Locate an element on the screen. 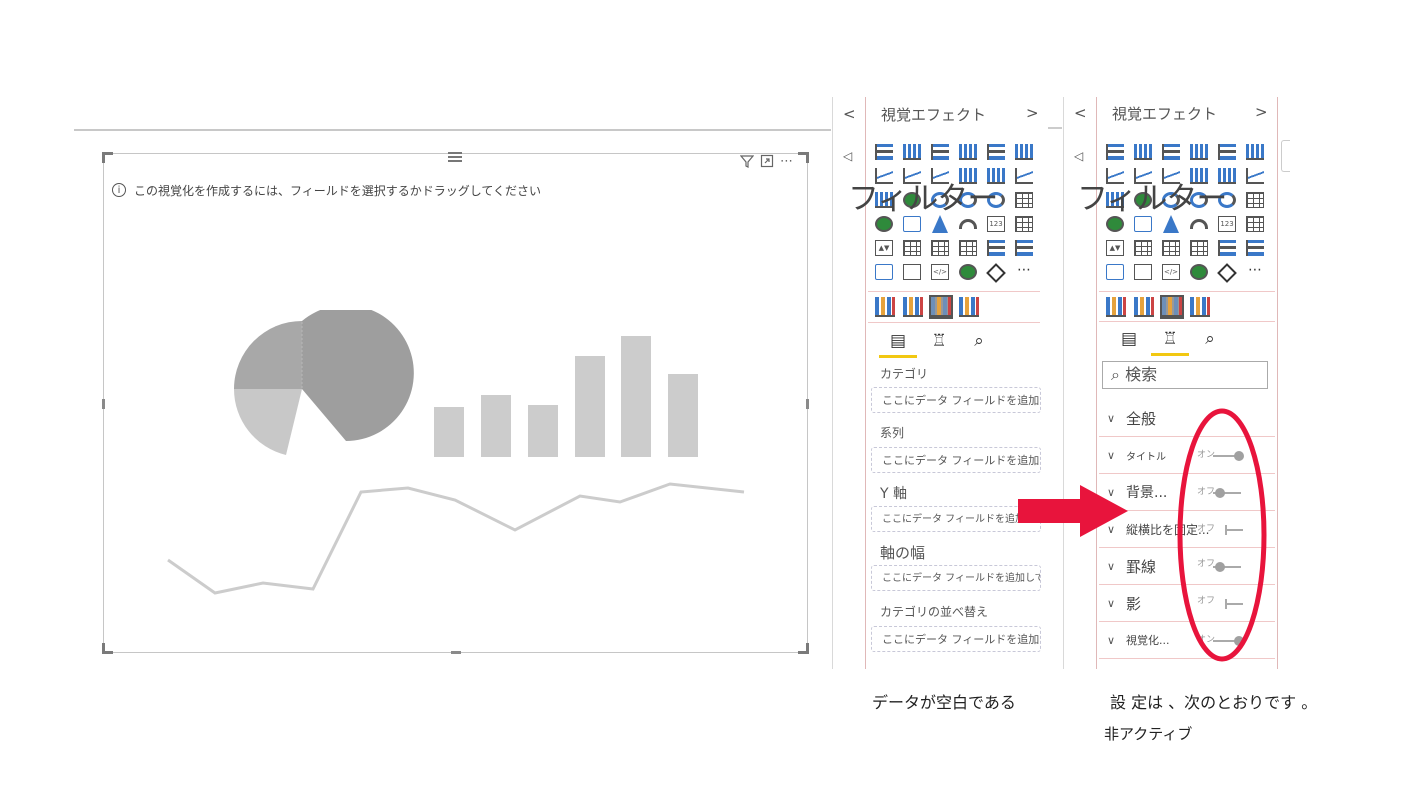  resize-handle-bottom-left is located at coordinates (107, 648).